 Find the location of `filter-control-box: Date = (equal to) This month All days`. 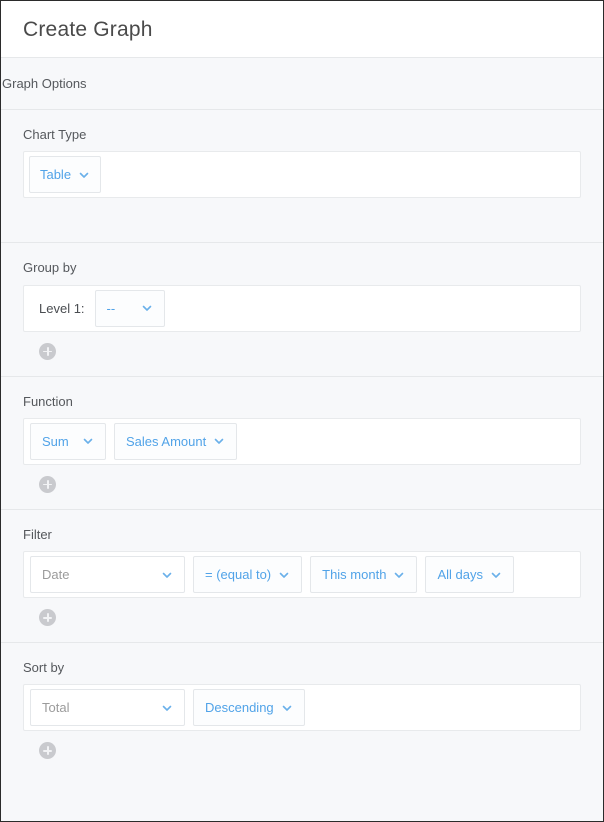

filter-control-box: Date = (equal to) This month All days is located at coordinates (302, 575).